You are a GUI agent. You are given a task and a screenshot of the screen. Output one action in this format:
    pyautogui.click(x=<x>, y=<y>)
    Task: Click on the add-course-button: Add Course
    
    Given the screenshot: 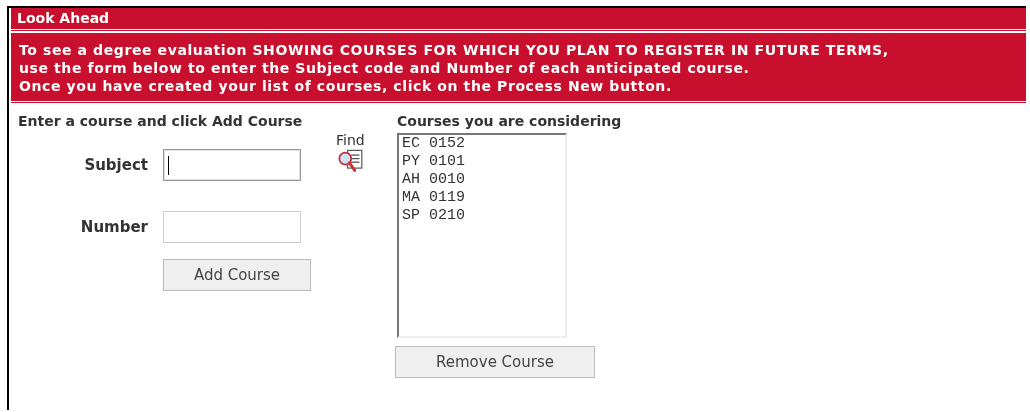 What is the action you would take?
    pyautogui.click(x=237, y=275)
    